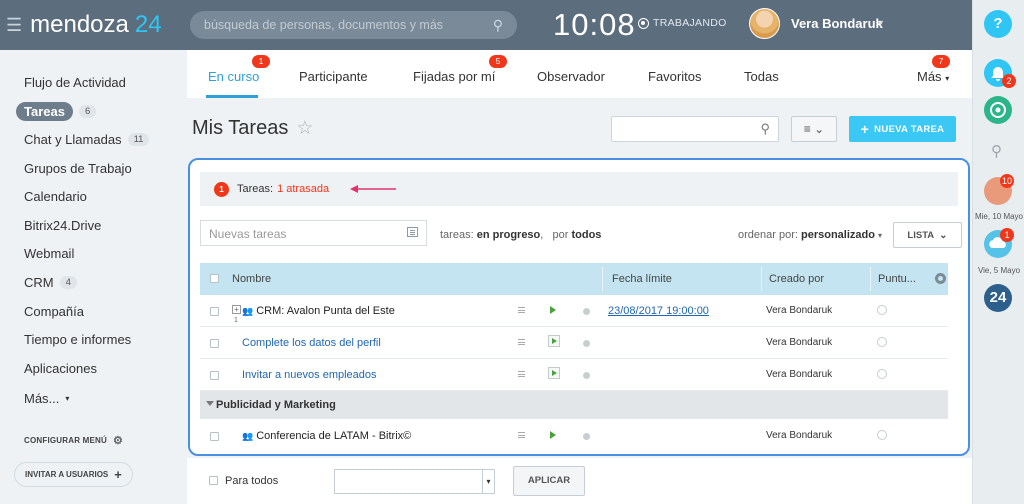  I want to click on view-mode-button: ≡ ⌄, so click(814, 129).